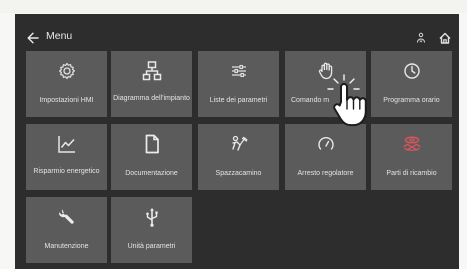  I want to click on tile-parti-ricambio: Parti di ricambio, so click(411, 157).